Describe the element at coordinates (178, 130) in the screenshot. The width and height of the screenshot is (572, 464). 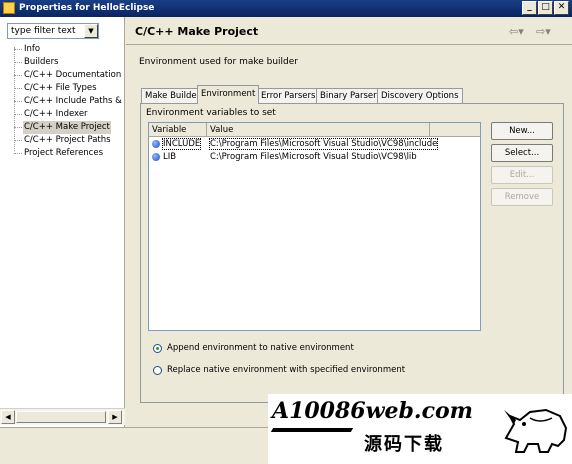
I see `column-header-variable: Variable` at that location.